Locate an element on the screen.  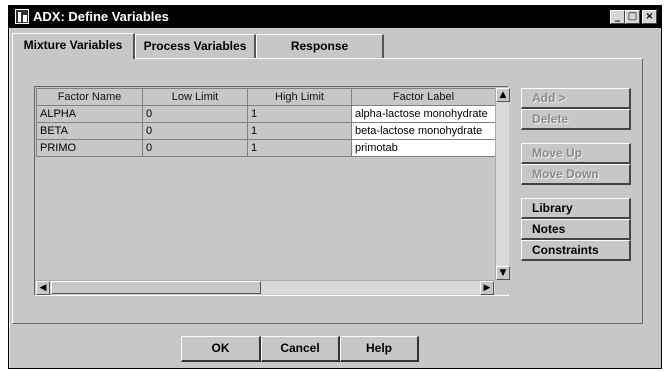
move-down-button: Move Down is located at coordinates (576, 174).